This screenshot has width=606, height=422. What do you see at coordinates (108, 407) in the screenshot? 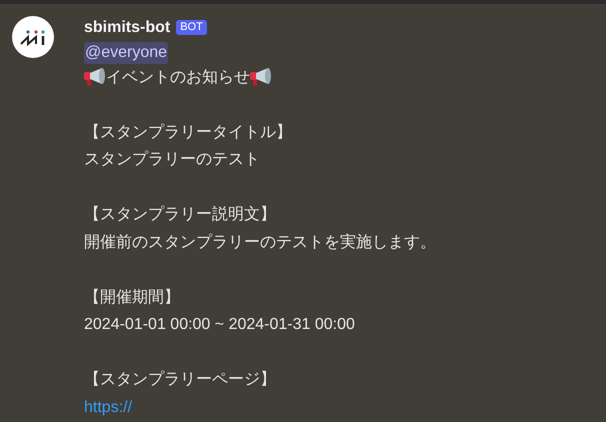
I see `link: https://` at bounding box center [108, 407].